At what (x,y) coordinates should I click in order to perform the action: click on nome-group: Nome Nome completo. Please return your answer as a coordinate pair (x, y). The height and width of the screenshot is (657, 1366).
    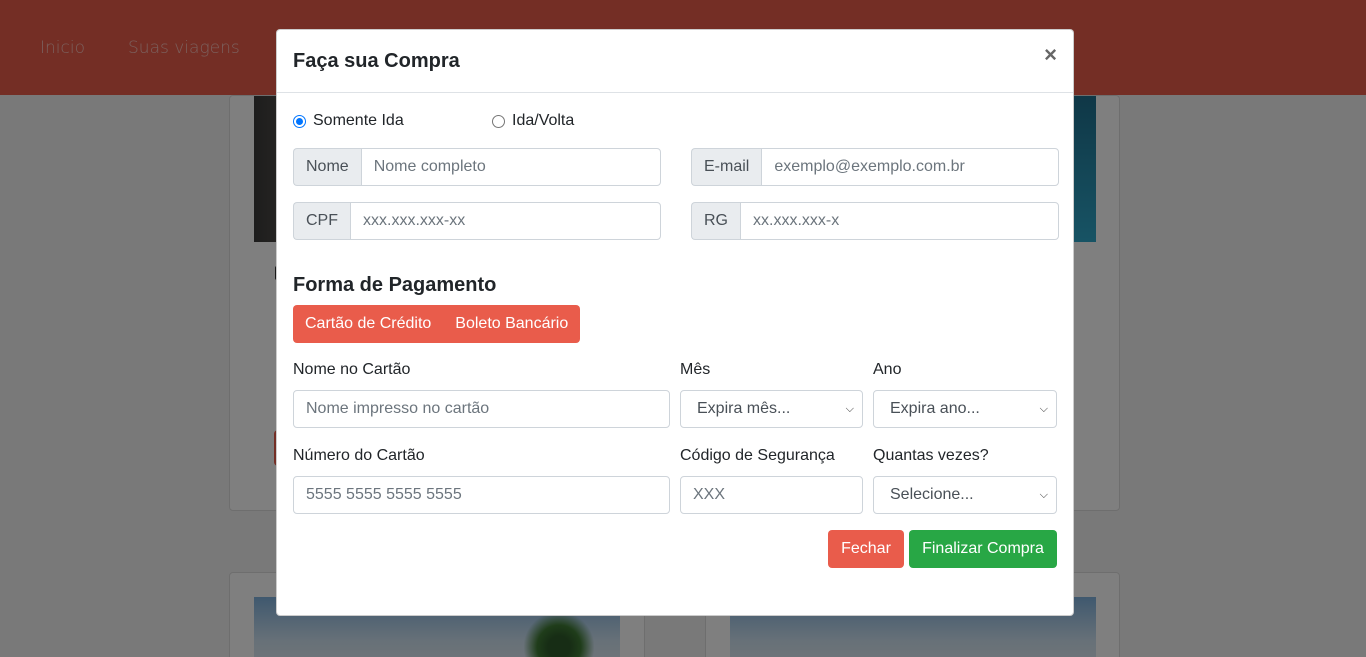
    Looking at the image, I should click on (477, 167).